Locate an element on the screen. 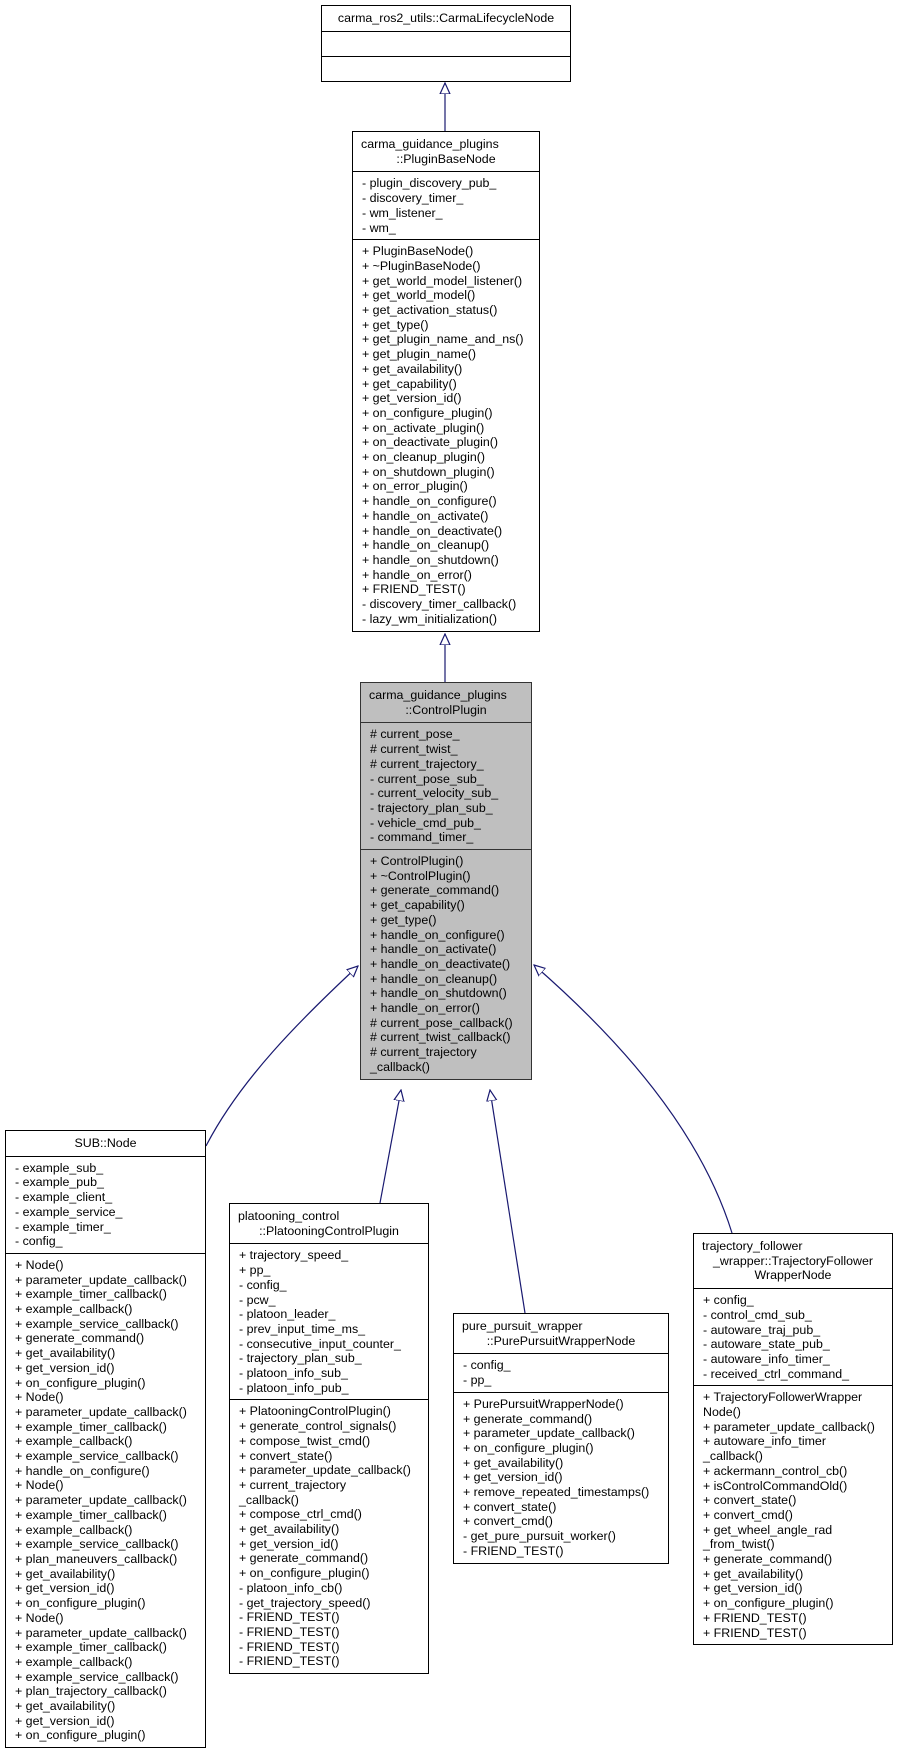 This screenshot has height=1755, width=899. method: + handle_on_cleanup() is located at coordinates (446, 545).